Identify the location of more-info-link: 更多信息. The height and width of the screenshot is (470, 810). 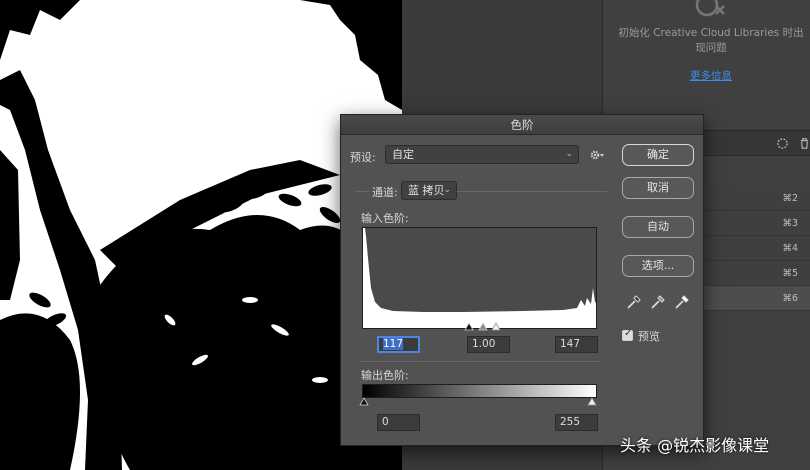
(711, 75).